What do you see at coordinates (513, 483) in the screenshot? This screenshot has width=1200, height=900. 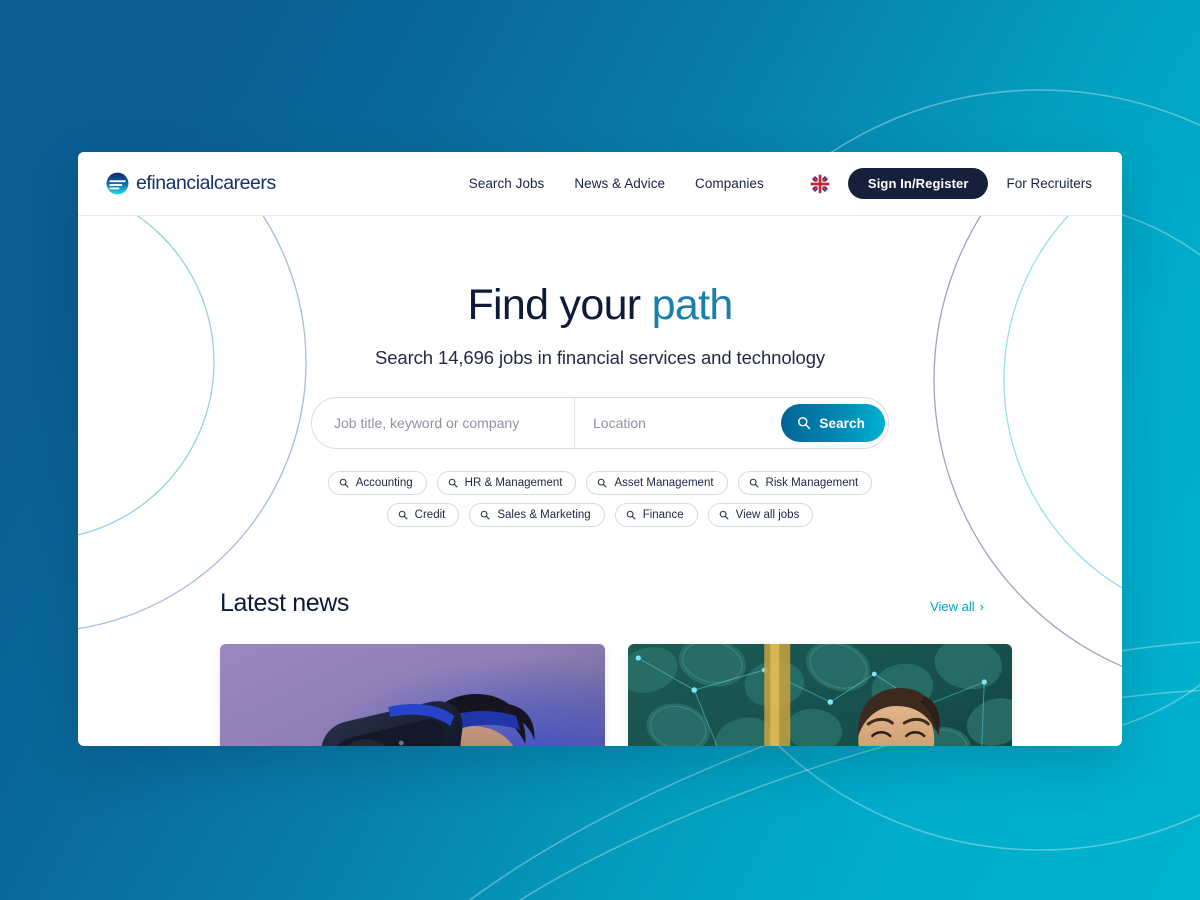 I see `chip-label: HR & Management` at bounding box center [513, 483].